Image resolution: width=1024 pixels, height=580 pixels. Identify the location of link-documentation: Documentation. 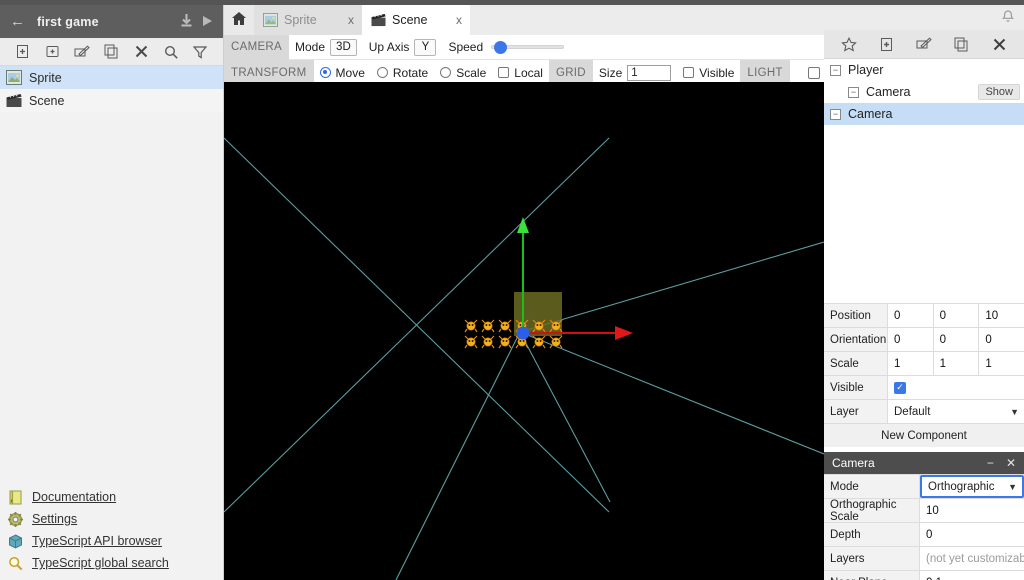
(115, 497).